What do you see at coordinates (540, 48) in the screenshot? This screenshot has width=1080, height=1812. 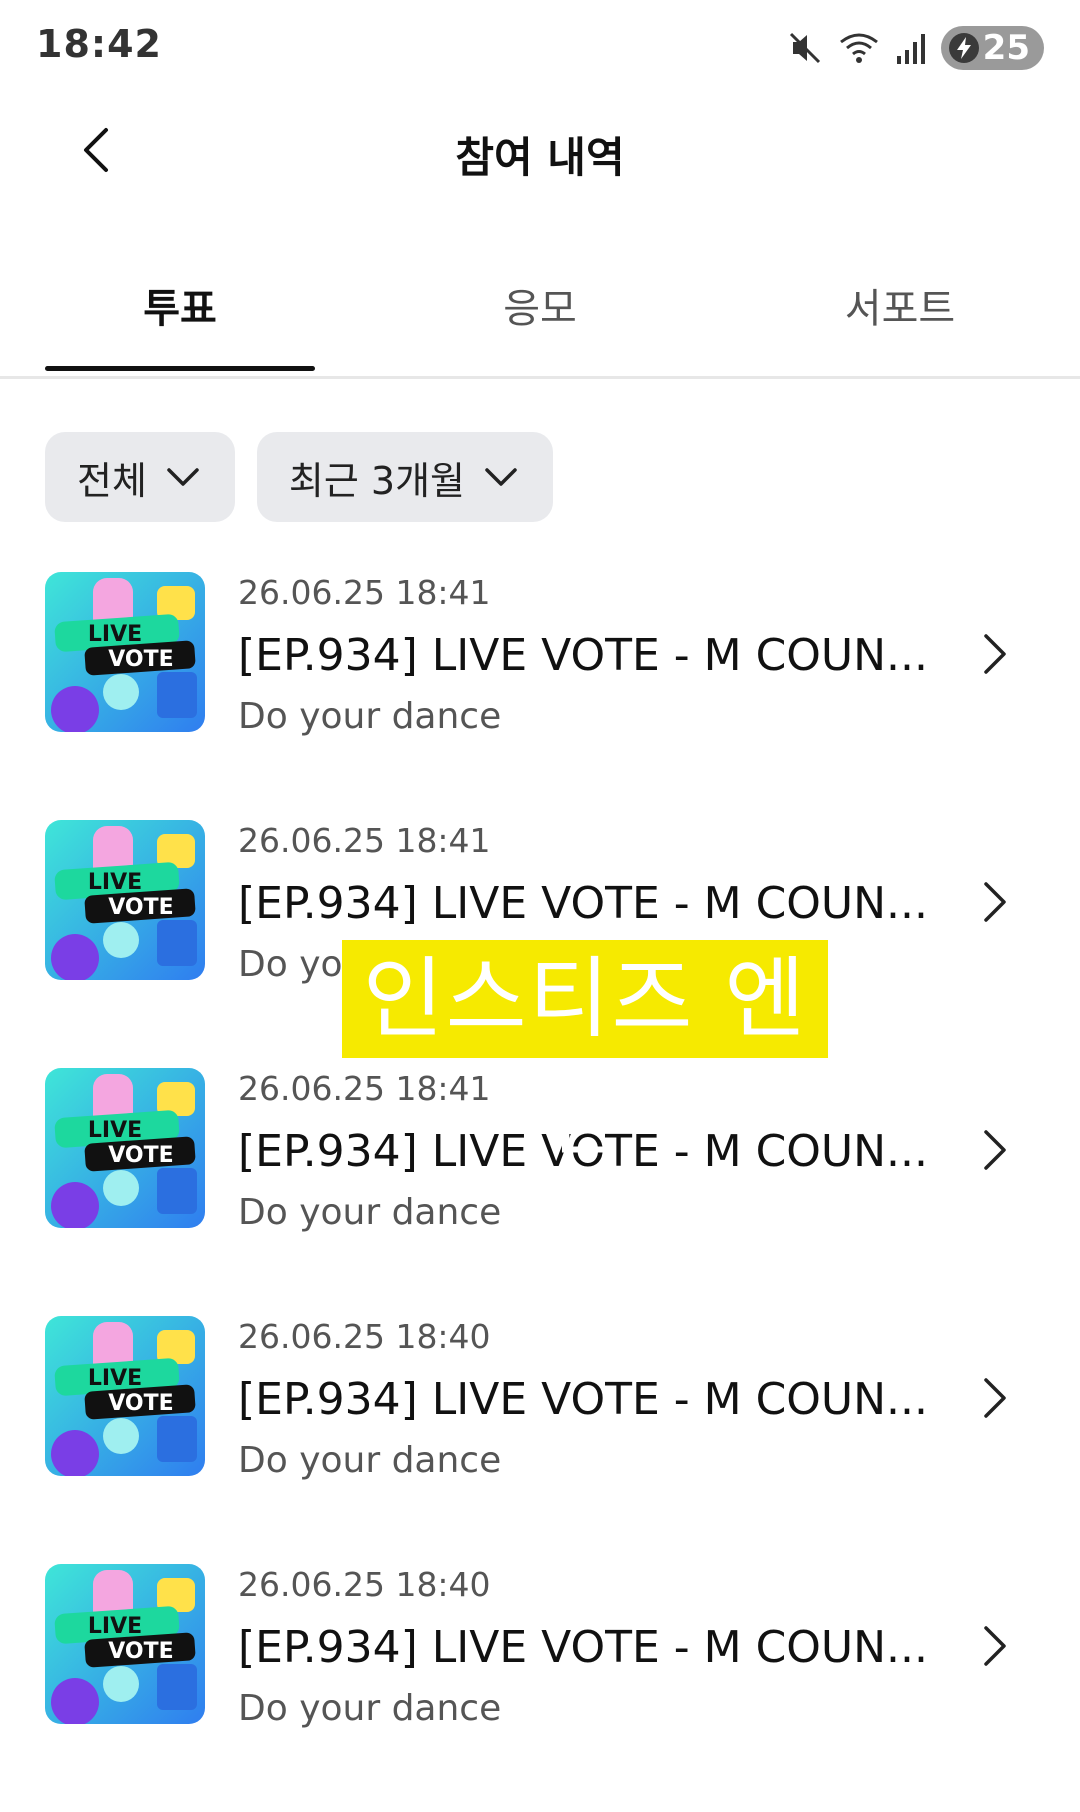 I see `status-bar: 18:42 25` at bounding box center [540, 48].